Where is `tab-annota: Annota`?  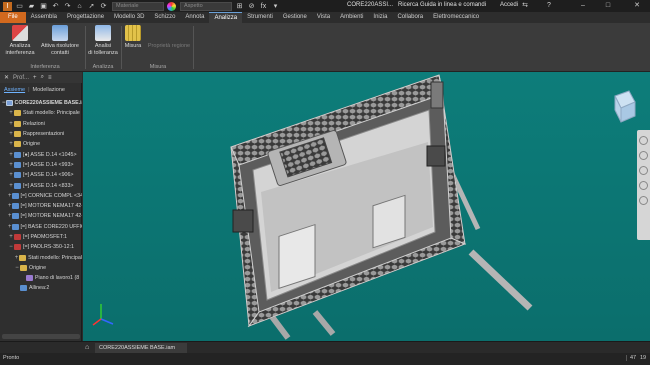
tab-annota: Annota is located at coordinates (194, 17).